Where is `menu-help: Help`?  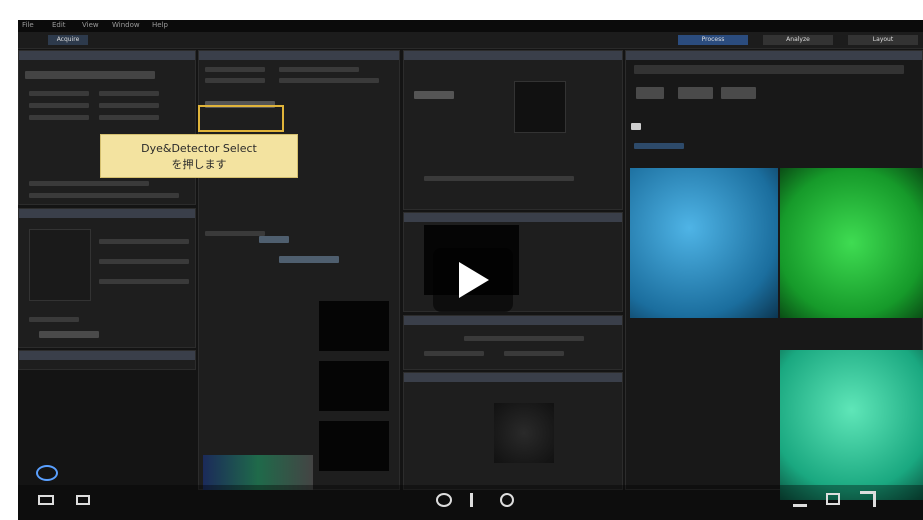
menu-help: Help is located at coordinates (160, 25).